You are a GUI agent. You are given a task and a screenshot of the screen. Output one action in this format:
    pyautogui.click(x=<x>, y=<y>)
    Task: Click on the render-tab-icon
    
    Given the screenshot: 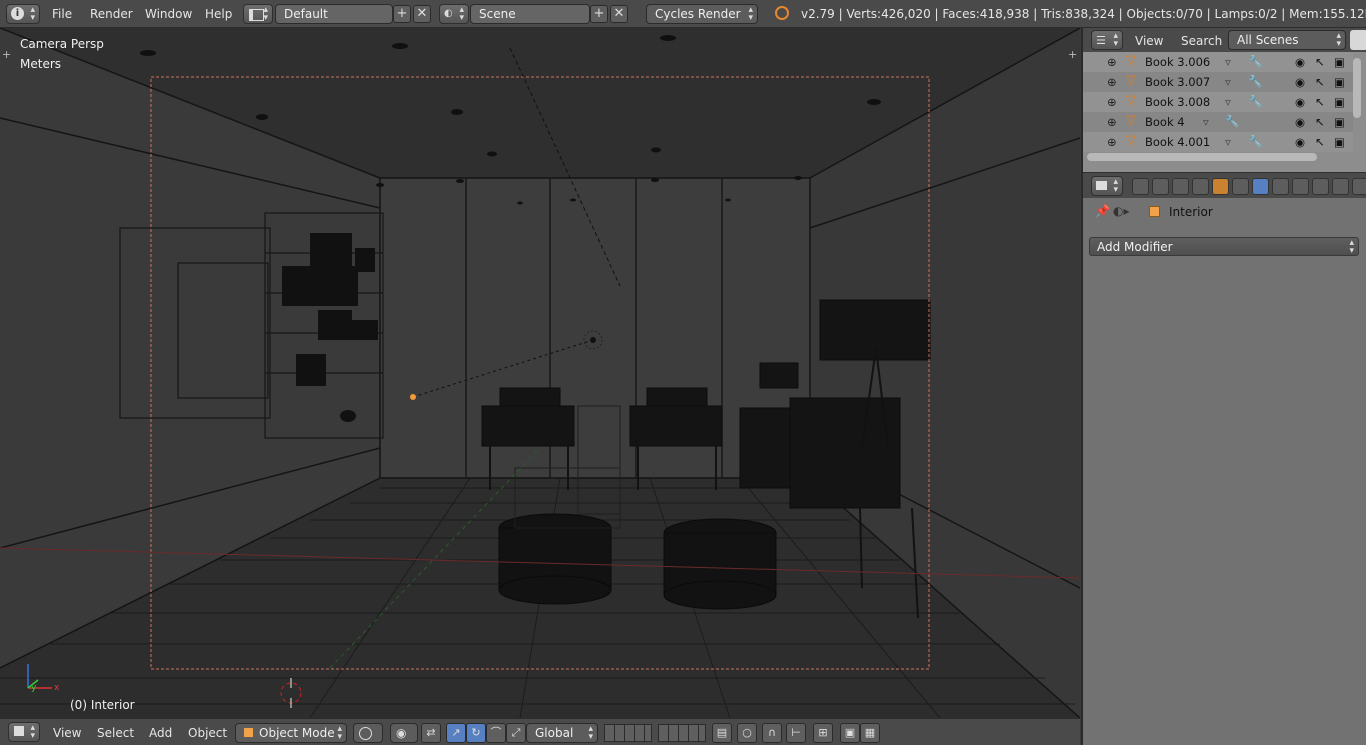 What is the action you would take?
    pyautogui.click(x=1140, y=186)
    